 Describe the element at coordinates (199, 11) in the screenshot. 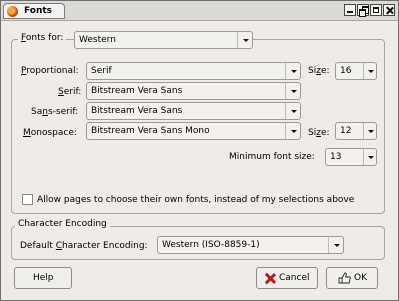

I see `title-bar: Fonts` at that location.